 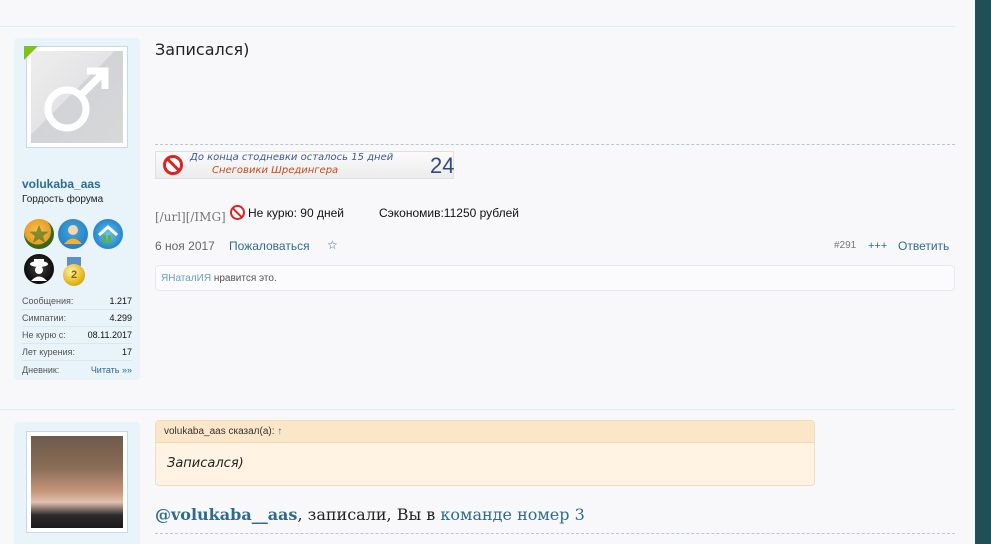 What do you see at coordinates (555, 278) in the screenshot?
I see `likes-summary: ЯНаталИЯ нравится это.` at bounding box center [555, 278].